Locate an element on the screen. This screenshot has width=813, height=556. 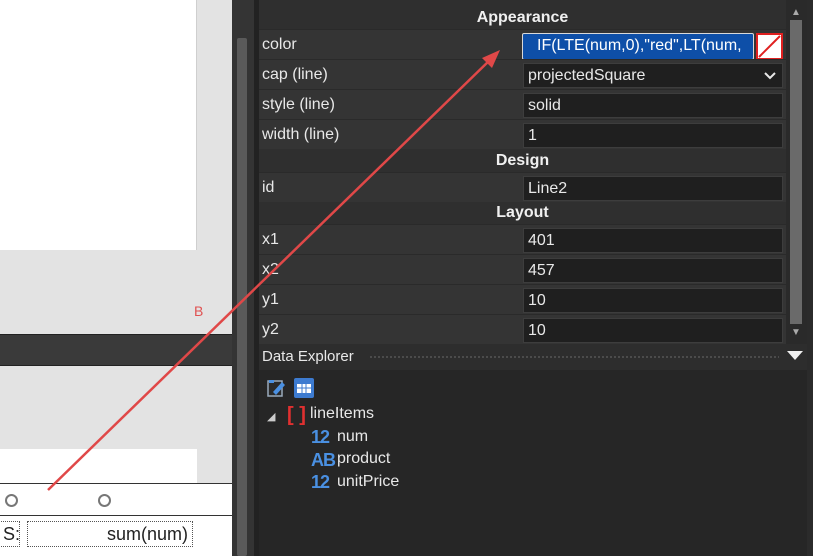
footer-sum-field: sum(num) is located at coordinates (110, 534).